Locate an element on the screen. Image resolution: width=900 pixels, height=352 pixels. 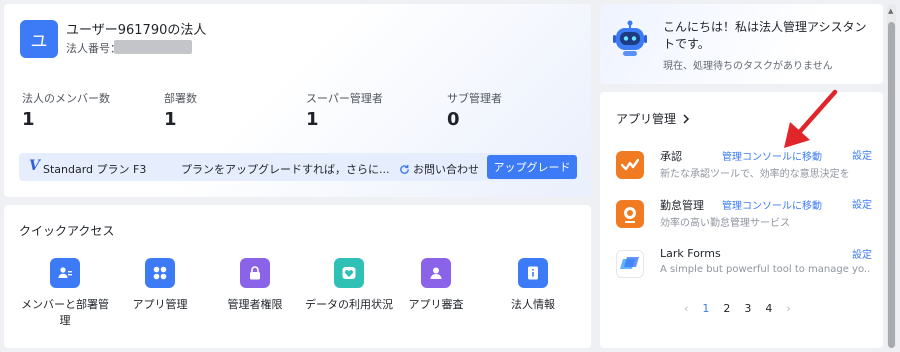
app-name: 勤怠管理 is located at coordinates (682, 205).